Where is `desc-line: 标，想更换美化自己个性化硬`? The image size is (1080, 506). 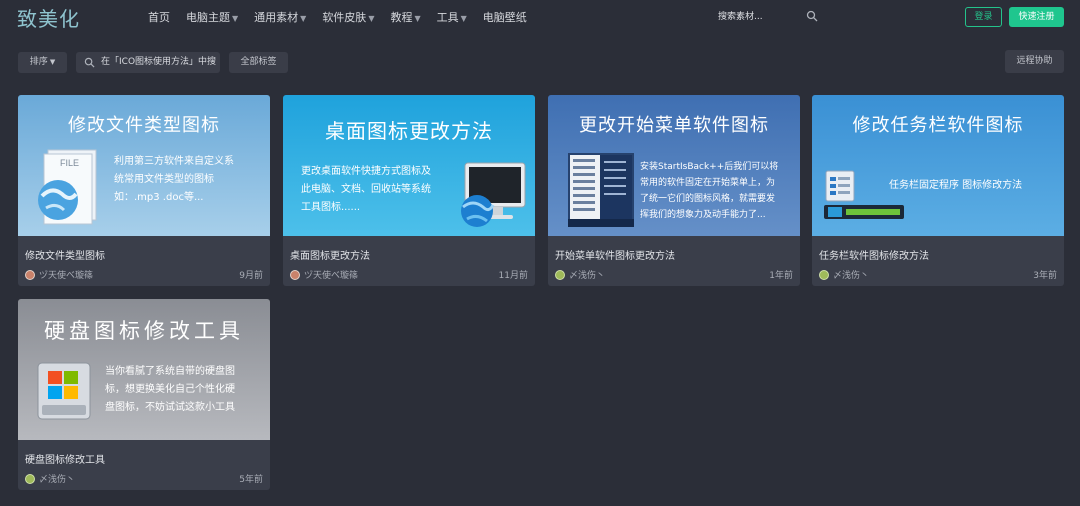 desc-line: 标，想更换美化自己个性化硬 is located at coordinates (170, 389).